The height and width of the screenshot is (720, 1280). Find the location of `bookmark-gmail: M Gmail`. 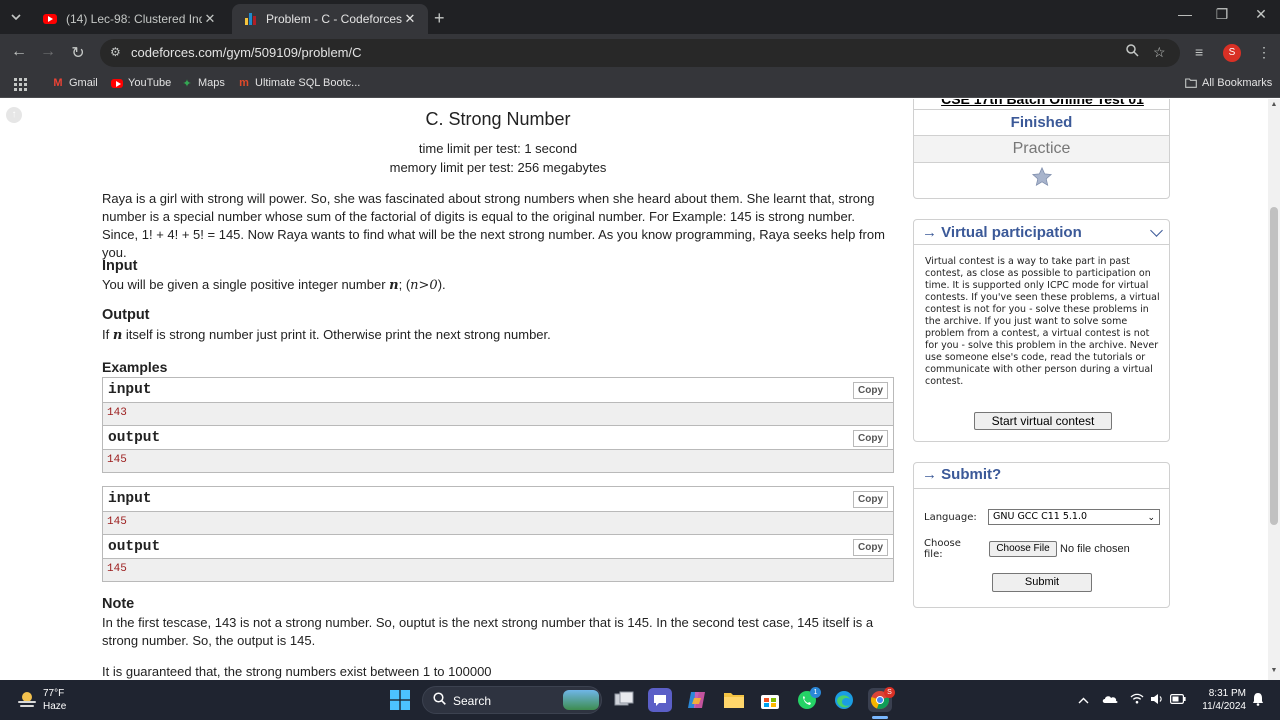

bookmark-gmail: M Gmail is located at coordinates (75, 83).